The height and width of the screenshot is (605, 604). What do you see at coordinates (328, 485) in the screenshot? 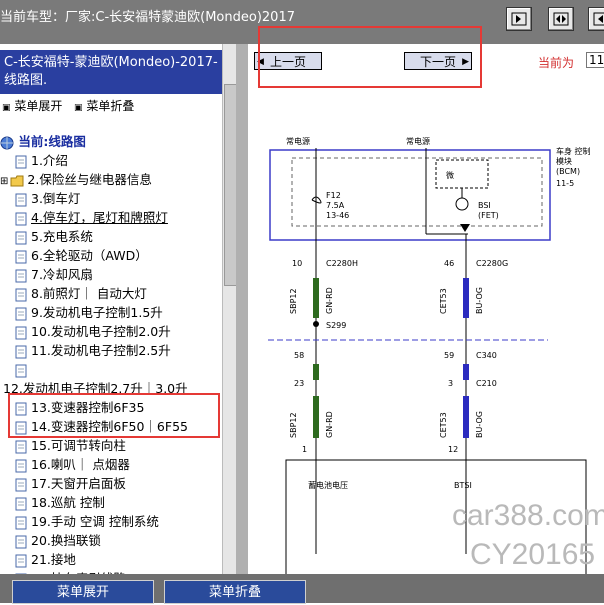
I see `battery-voltage-label: 蓄电池电压` at bounding box center [328, 485].